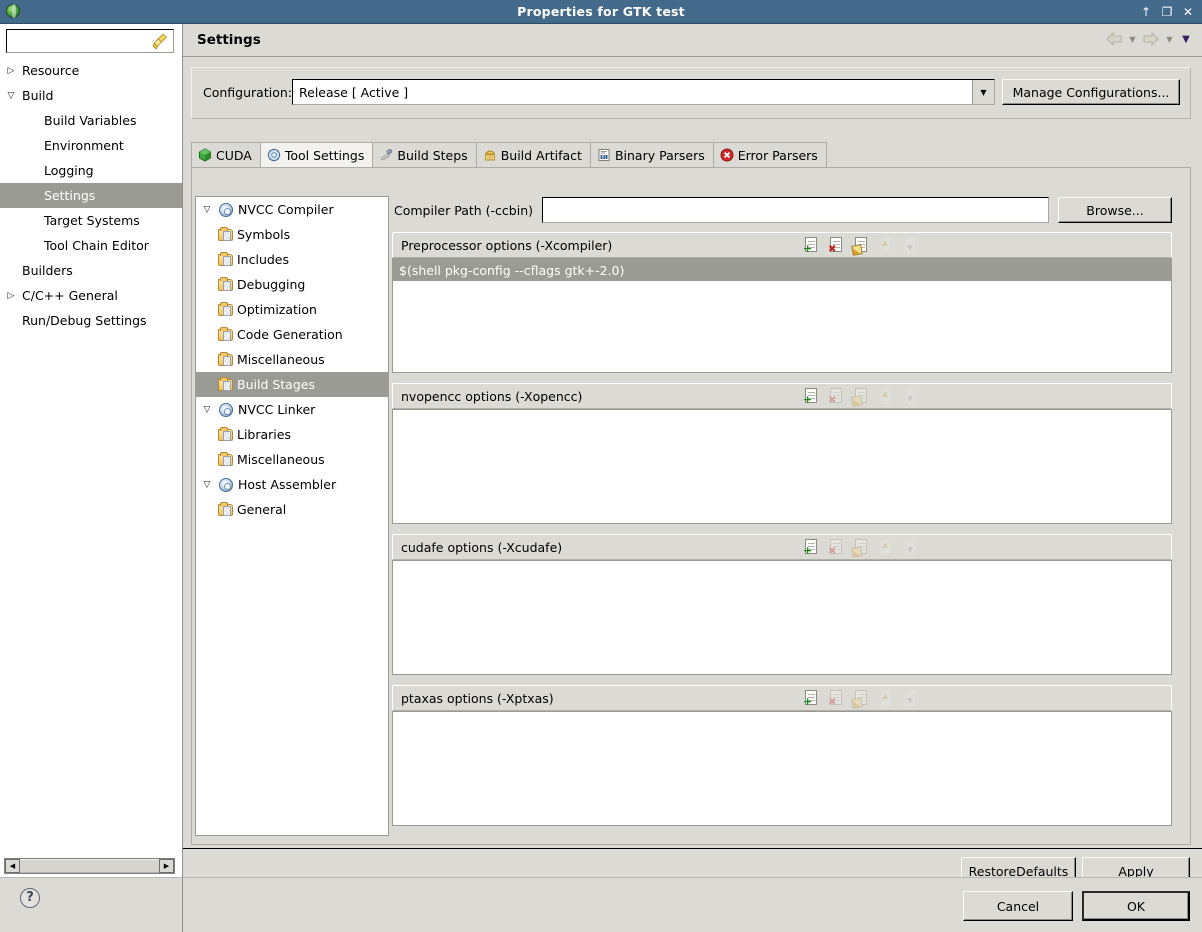  What do you see at coordinates (292, 484) in the screenshot?
I see `tool-tree-item-host-assembler: Host Assembler` at bounding box center [292, 484].